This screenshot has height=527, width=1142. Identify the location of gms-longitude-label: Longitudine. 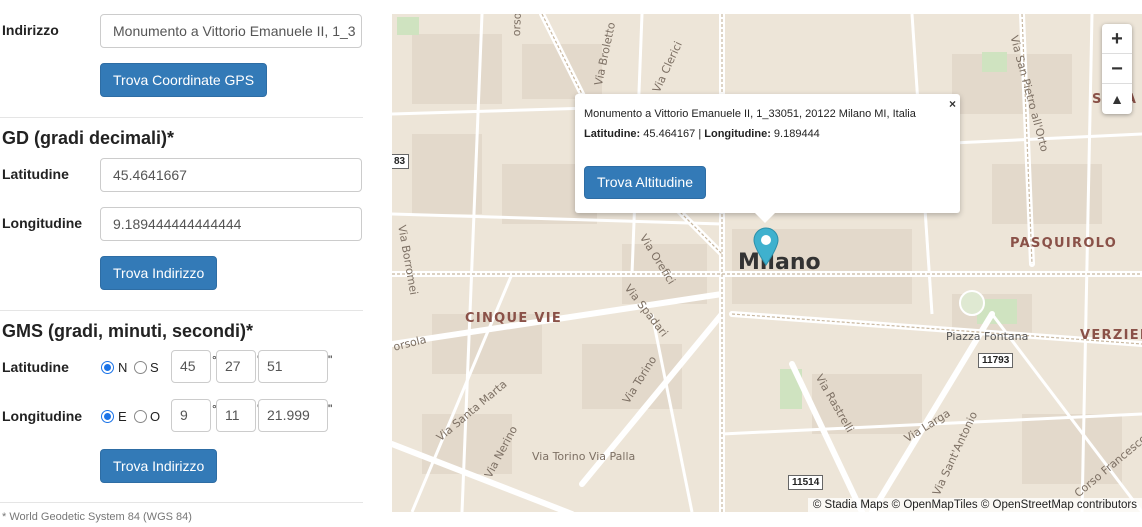
(42, 416).